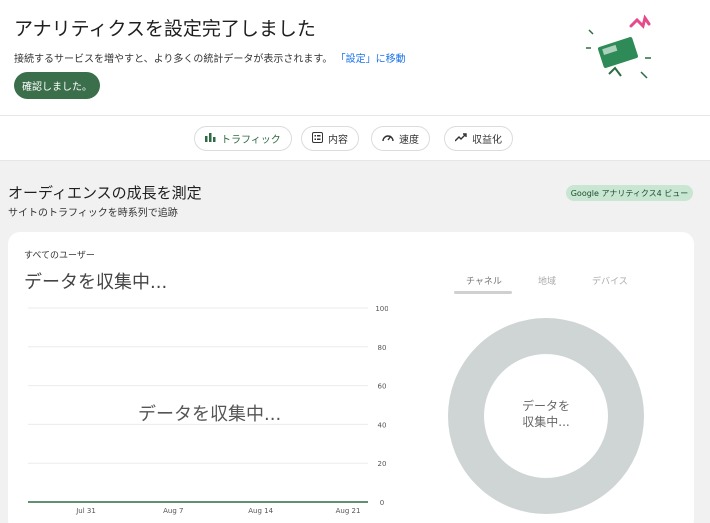 The height and width of the screenshot is (523, 710). What do you see at coordinates (338, 140) in the screenshot?
I see `tab-content-label: 内容` at bounding box center [338, 140].